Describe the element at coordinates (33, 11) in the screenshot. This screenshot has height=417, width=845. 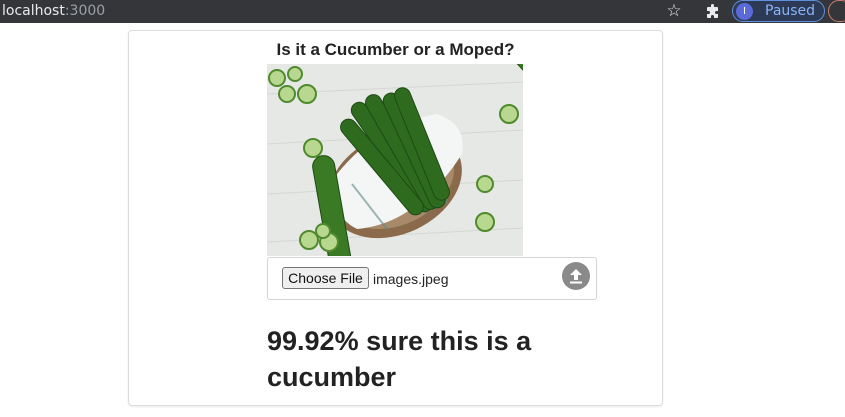
I see `url-host: localhost` at that location.